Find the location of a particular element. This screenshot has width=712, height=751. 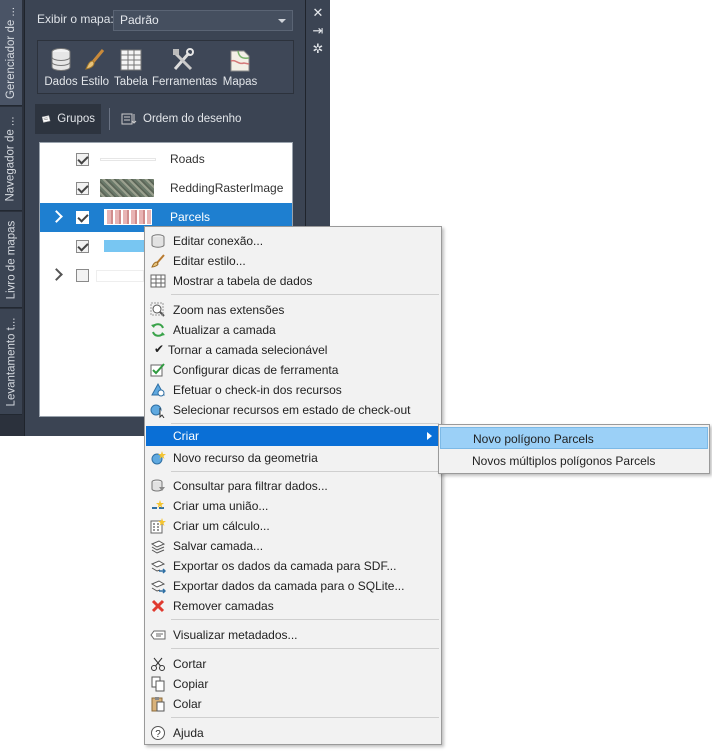

checkin-icon is located at coordinates (158, 389).